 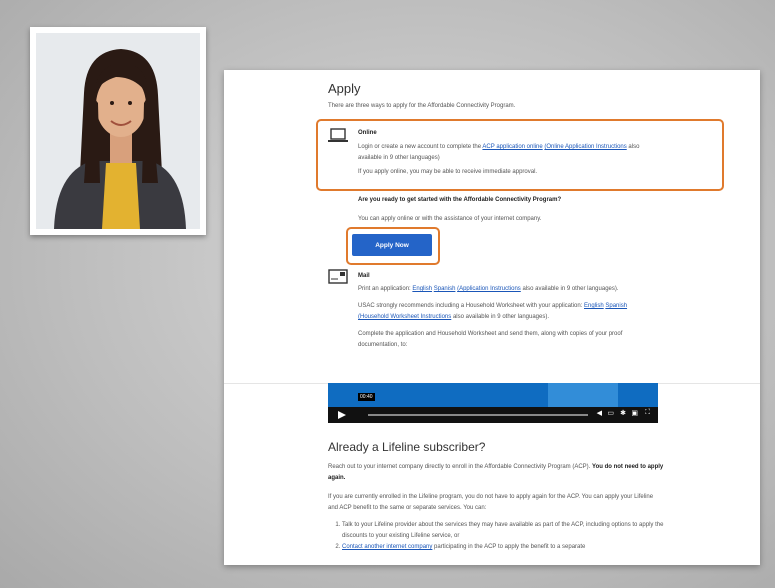 I want to click on worksheet-instructions-link: (Household Worksheet Instructions, so click(x=404, y=317).